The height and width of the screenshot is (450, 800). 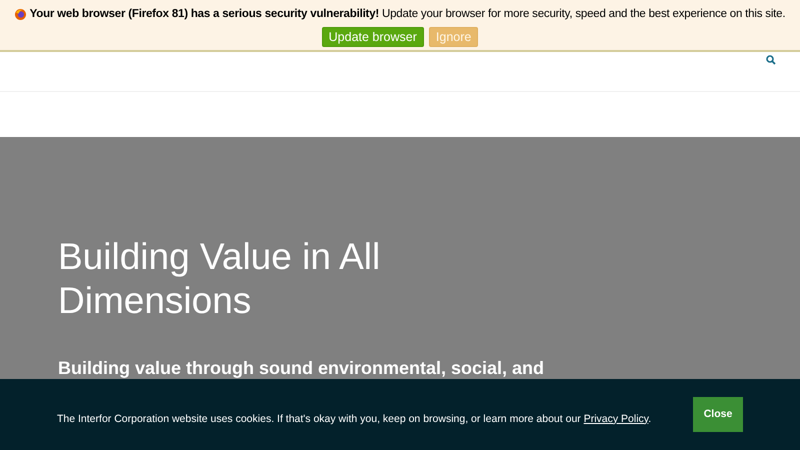 What do you see at coordinates (20, 14) in the screenshot?
I see `browser-logo-icon` at bounding box center [20, 14].